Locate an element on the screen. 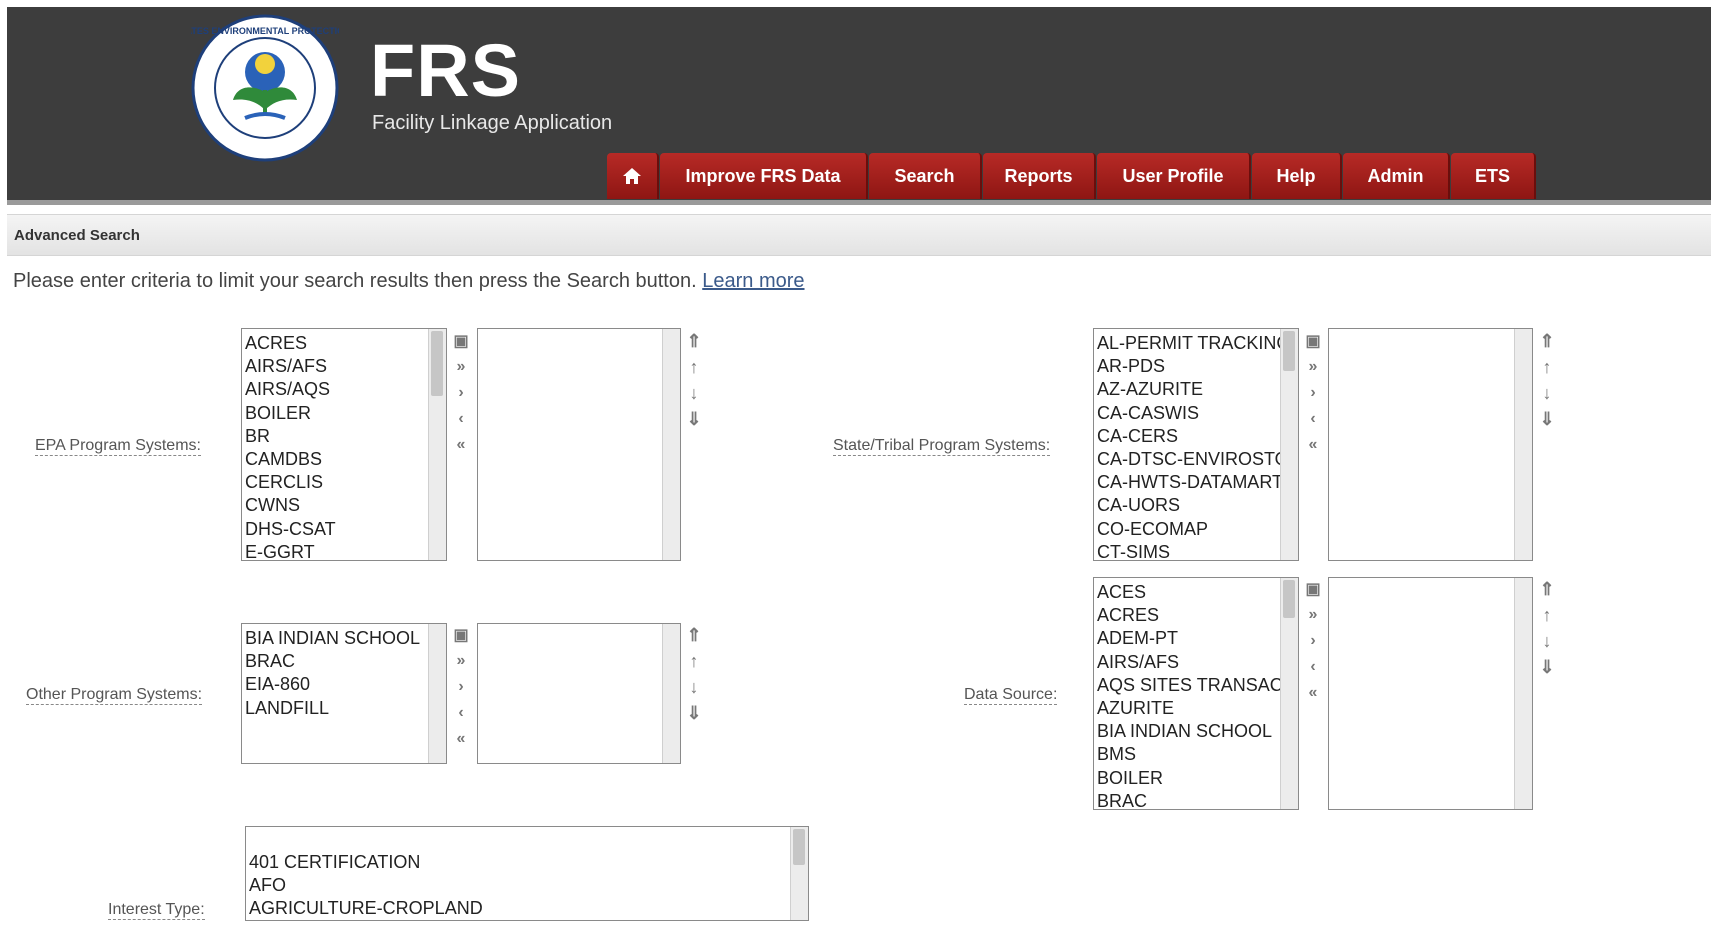 The height and width of the screenshot is (931, 1711). list-option: BMS is located at coordinates (1197, 754).